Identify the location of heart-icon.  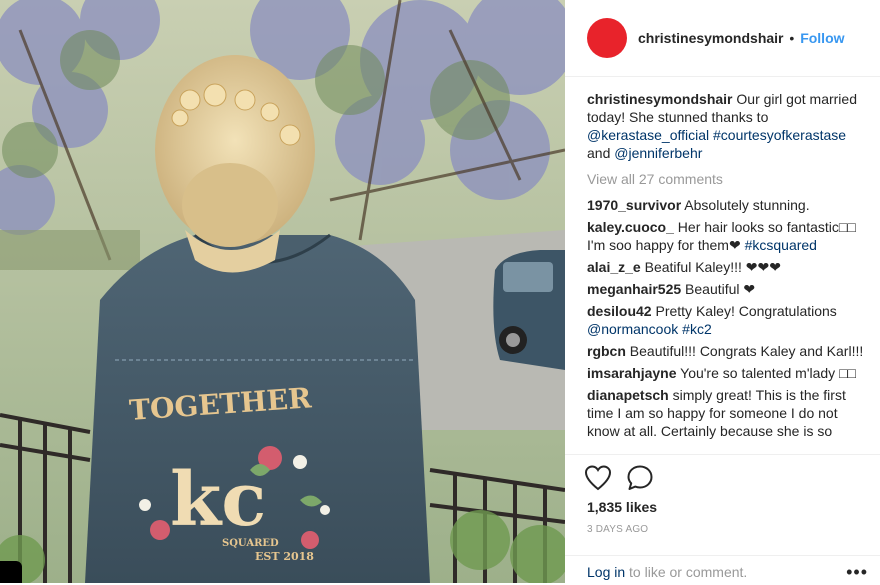
(598, 478).